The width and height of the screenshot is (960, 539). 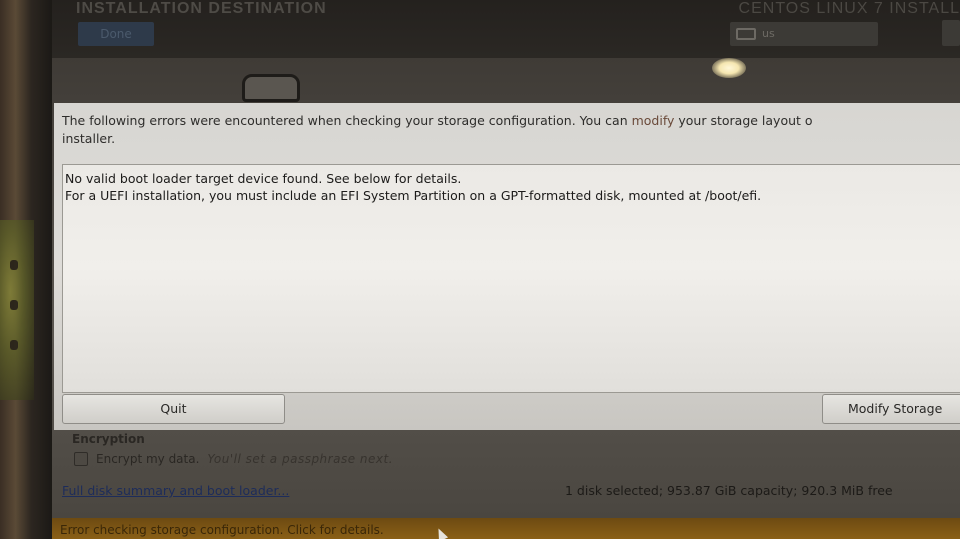 I want to click on encryption-heading: Encryption, so click(x=108, y=439).